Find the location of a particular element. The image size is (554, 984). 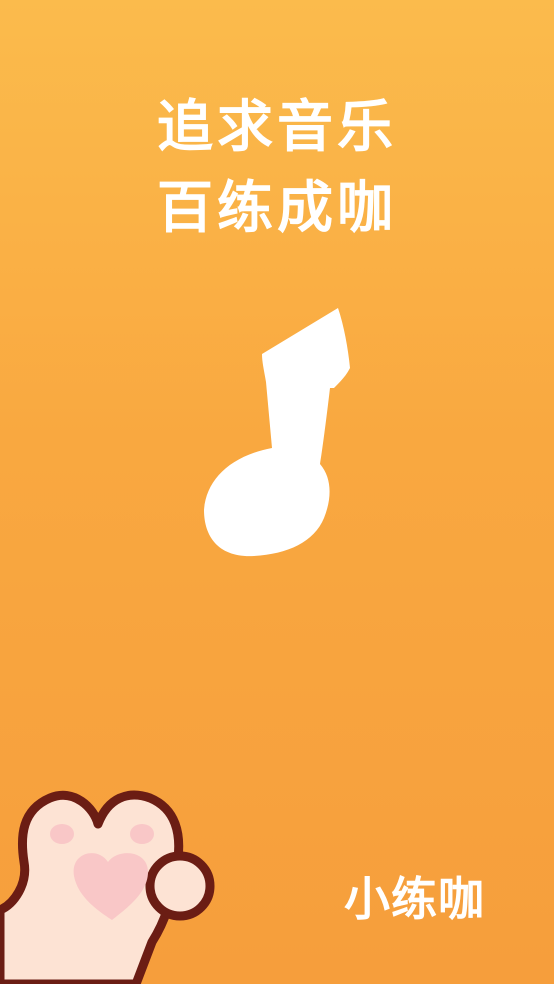

paw-icon is located at coordinates (107, 887).